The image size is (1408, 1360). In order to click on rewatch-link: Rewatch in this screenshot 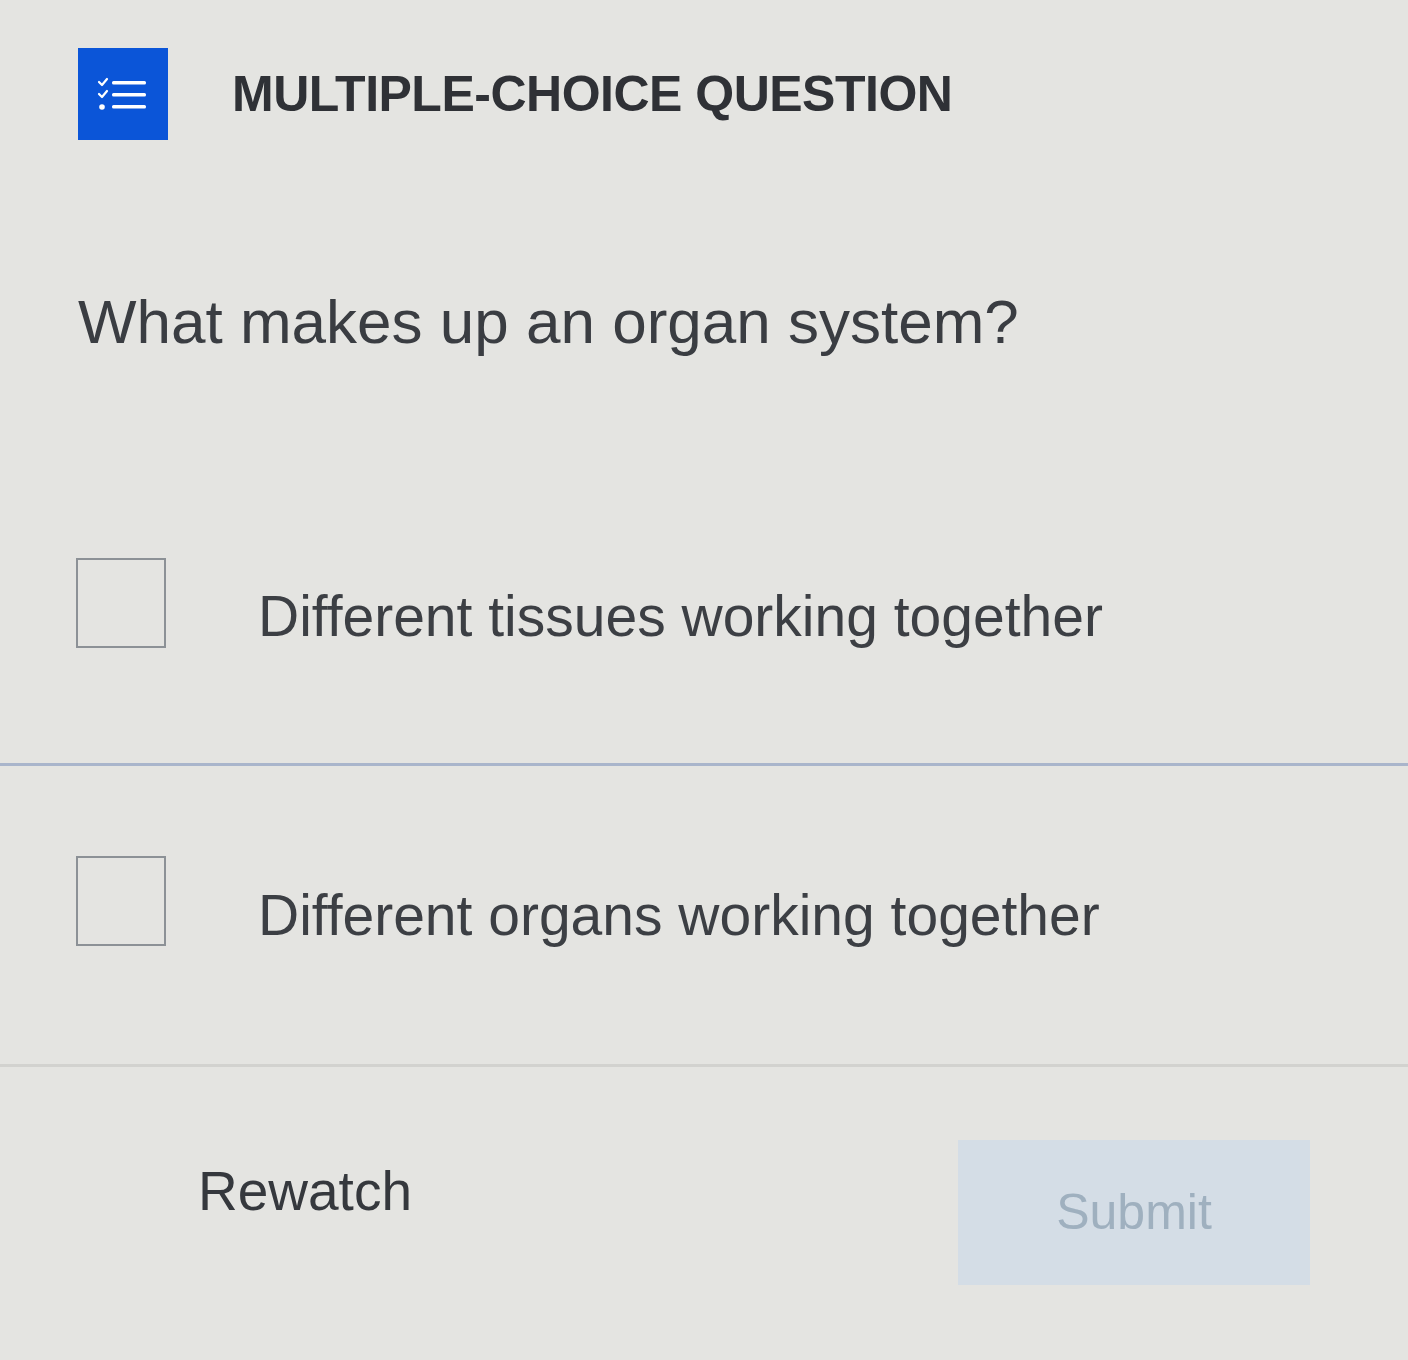, I will do `click(305, 1191)`.